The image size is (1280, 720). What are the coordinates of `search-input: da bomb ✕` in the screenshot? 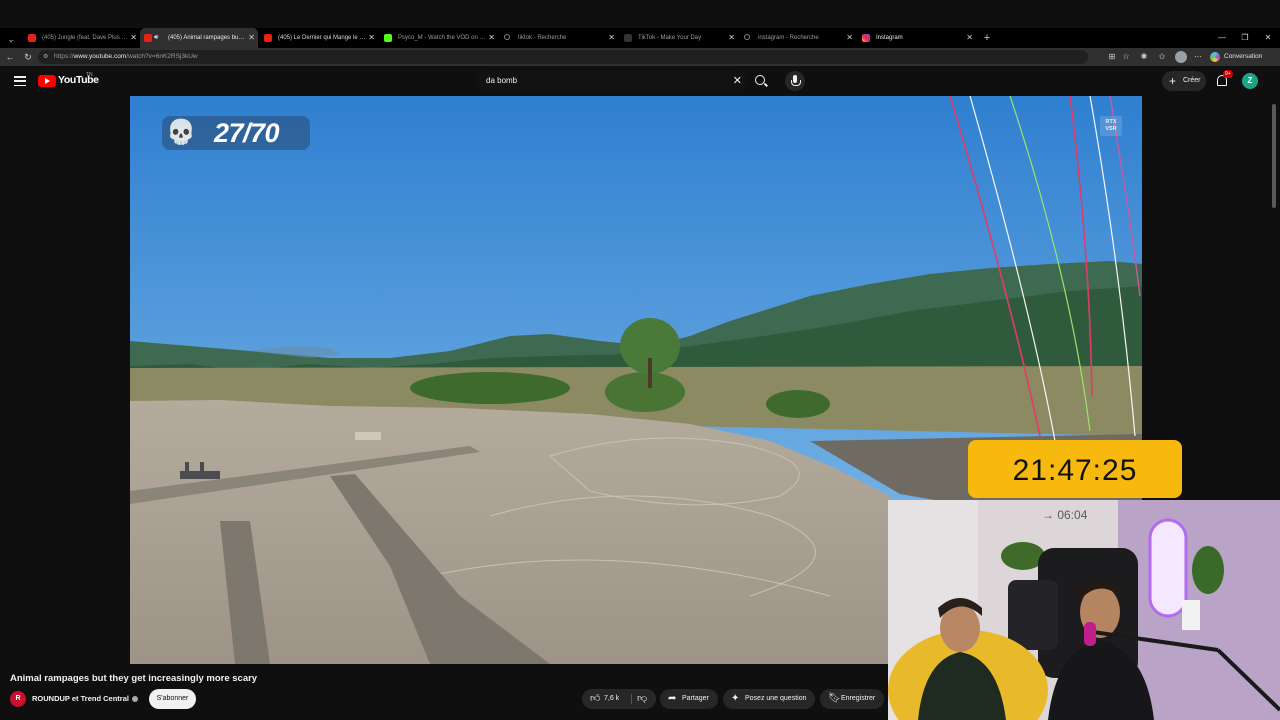 It's located at (612, 81).